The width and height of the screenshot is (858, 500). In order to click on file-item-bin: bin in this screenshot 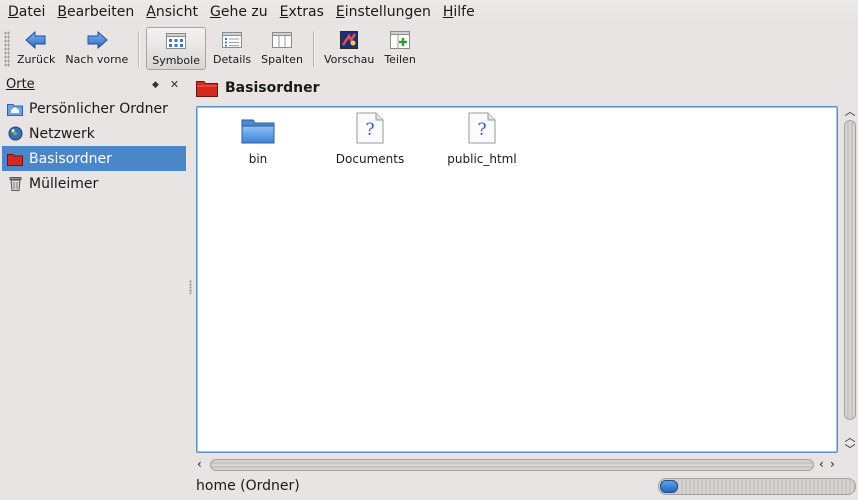, I will do `click(258, 136)`.